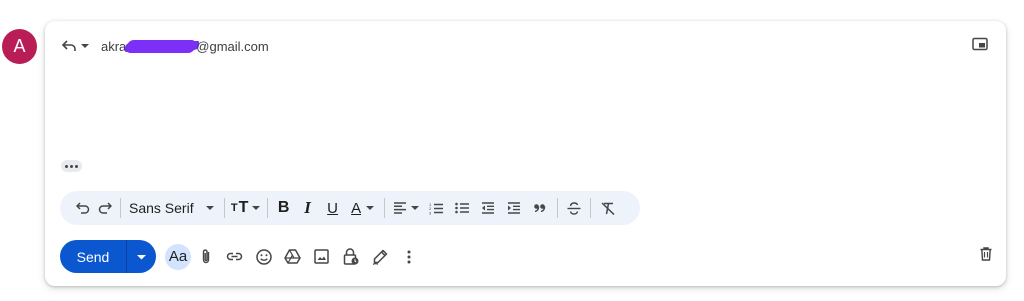  Describe the element at coordinates (379, 257) in the screenshot. I see `signature-icon` at that location.